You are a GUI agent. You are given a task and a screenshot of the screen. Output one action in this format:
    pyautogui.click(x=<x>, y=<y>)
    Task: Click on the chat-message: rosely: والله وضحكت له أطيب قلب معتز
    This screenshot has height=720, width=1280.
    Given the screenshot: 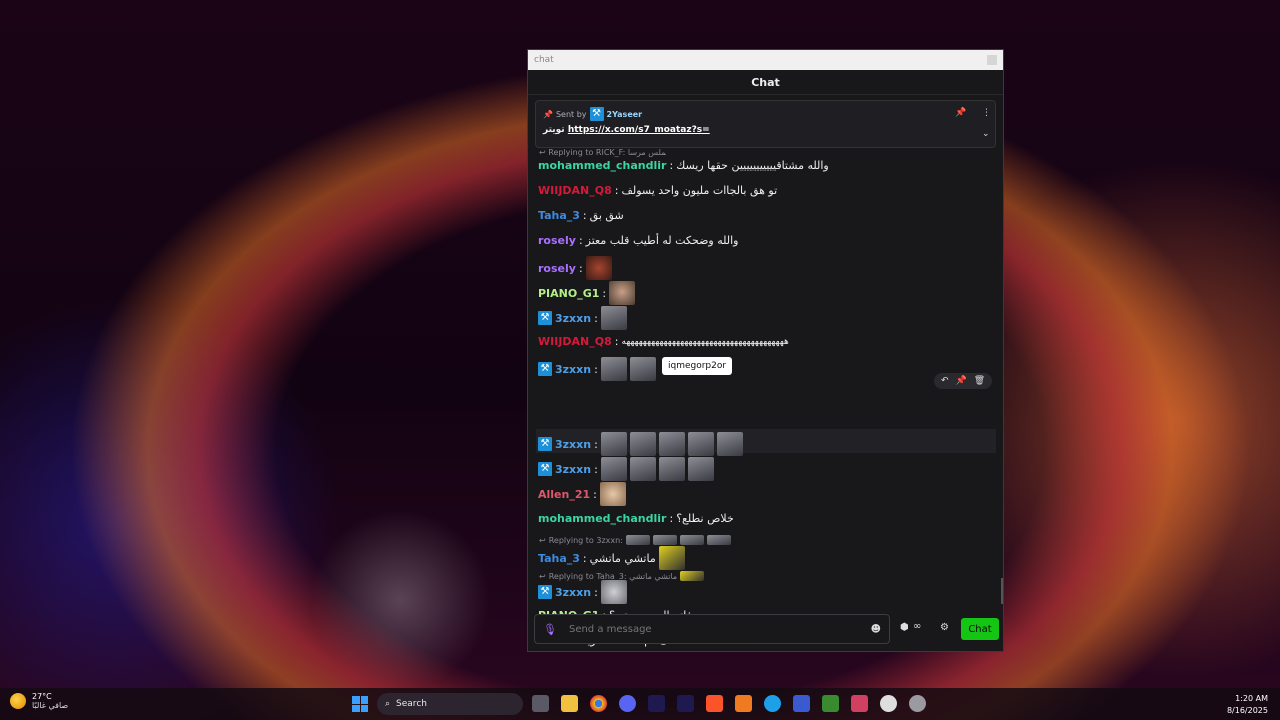 What is the action you would take?
    pyautogui.click(x=638, y=240)
    